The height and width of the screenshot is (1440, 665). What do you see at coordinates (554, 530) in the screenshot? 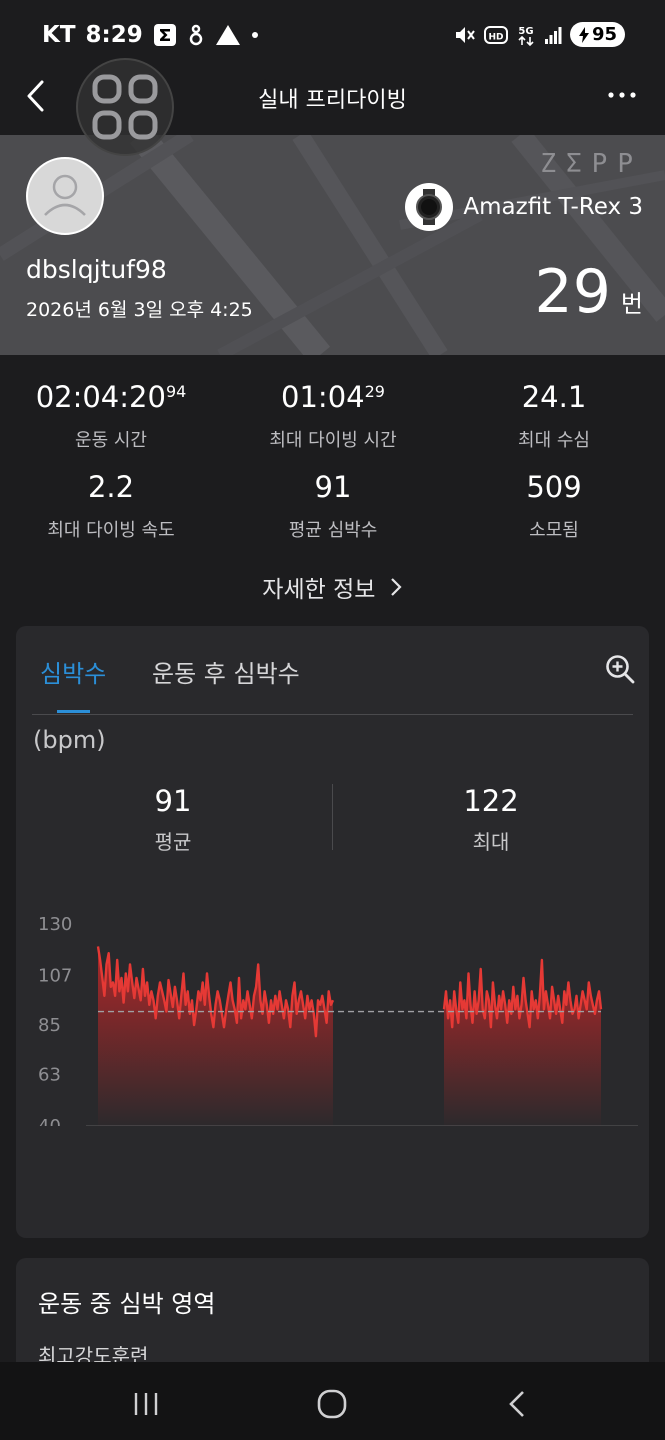
I see `stat-label: 소모됨` at bounding box center [554, 530].